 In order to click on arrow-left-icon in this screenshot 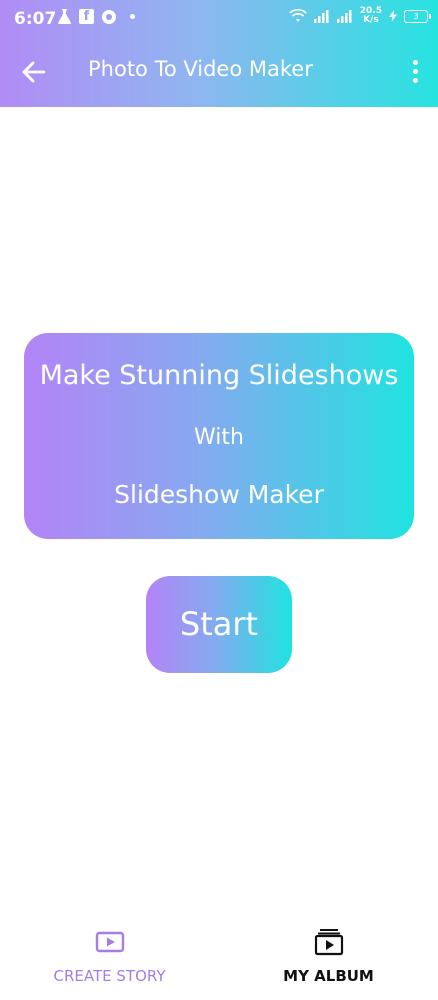, I will do `click(34, 72)`.